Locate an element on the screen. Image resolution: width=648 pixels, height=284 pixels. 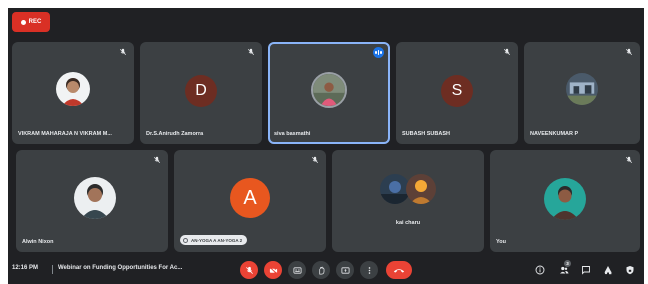
participant-tile: Alwin Nixon is located at coordinates (92, 201).